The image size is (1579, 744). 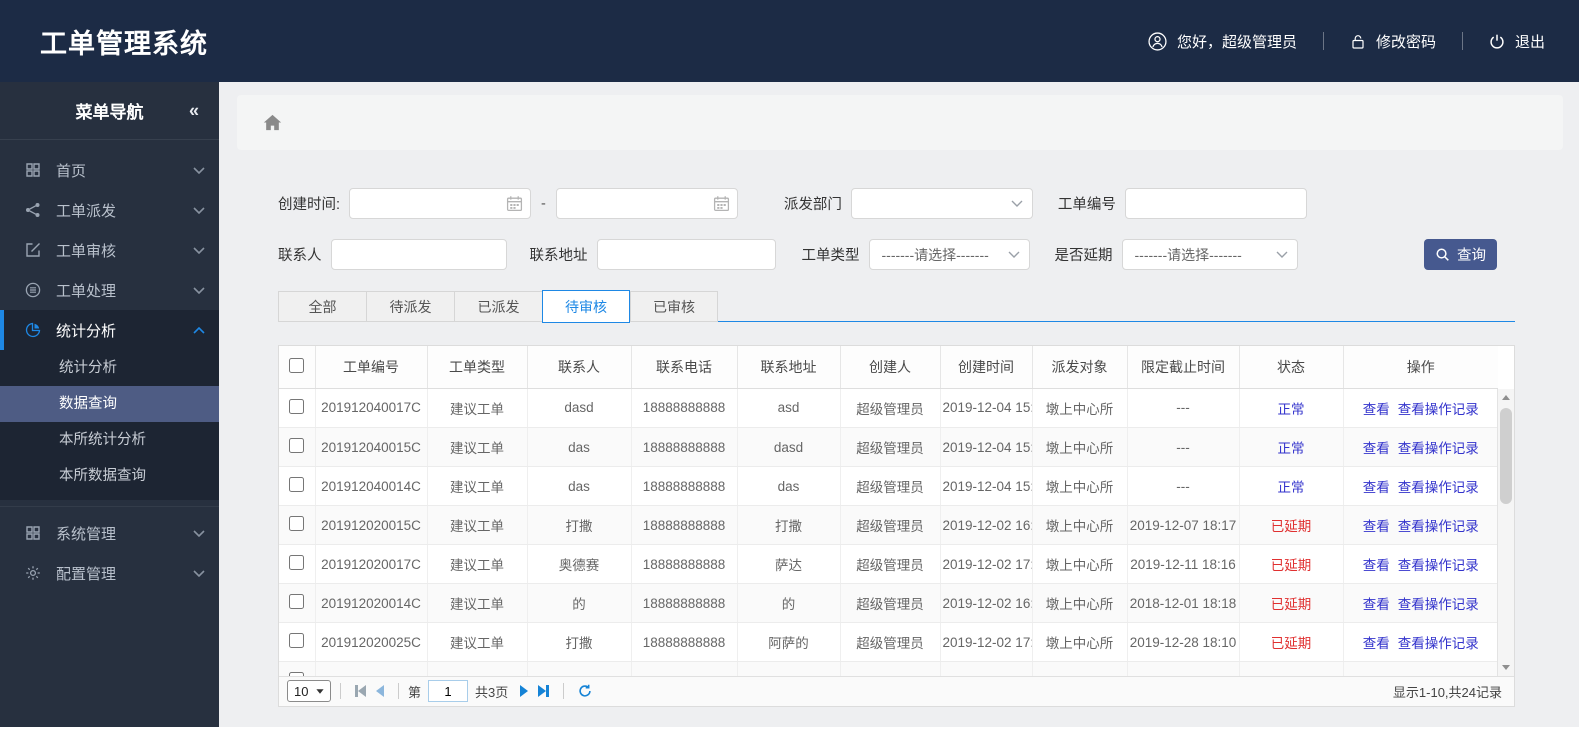 I want to click on sidebar-subitem-local-statistics: 本所统计分析, so click(x=109, y=440).